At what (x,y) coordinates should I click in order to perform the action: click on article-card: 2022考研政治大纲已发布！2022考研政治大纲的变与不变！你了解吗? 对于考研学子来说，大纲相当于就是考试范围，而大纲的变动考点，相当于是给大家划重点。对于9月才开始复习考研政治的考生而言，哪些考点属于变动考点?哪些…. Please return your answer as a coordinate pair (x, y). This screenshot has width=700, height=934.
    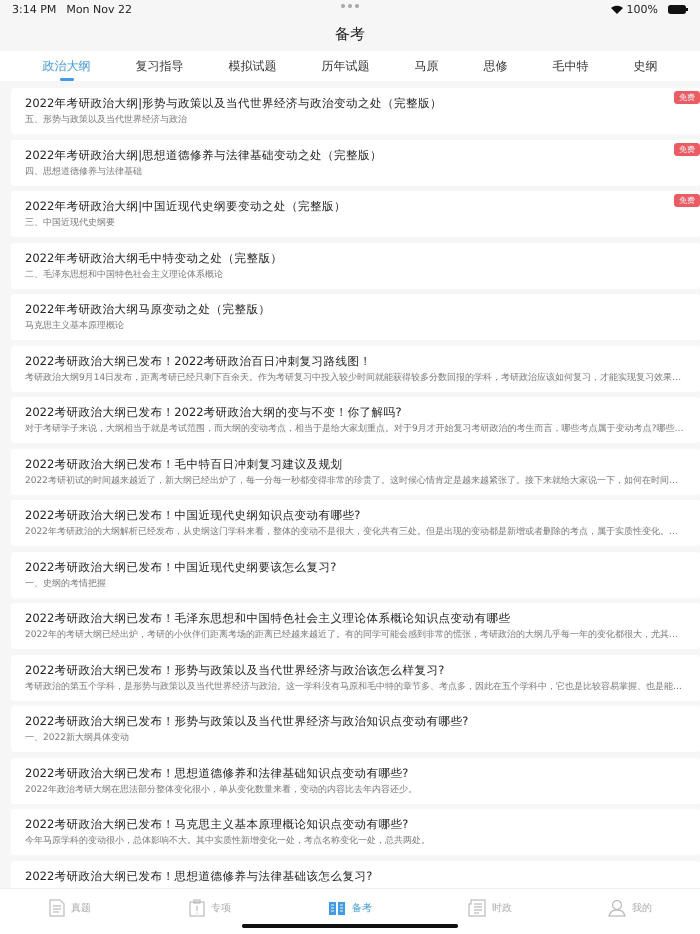
    Looking at the image, I should click on (355, 420).